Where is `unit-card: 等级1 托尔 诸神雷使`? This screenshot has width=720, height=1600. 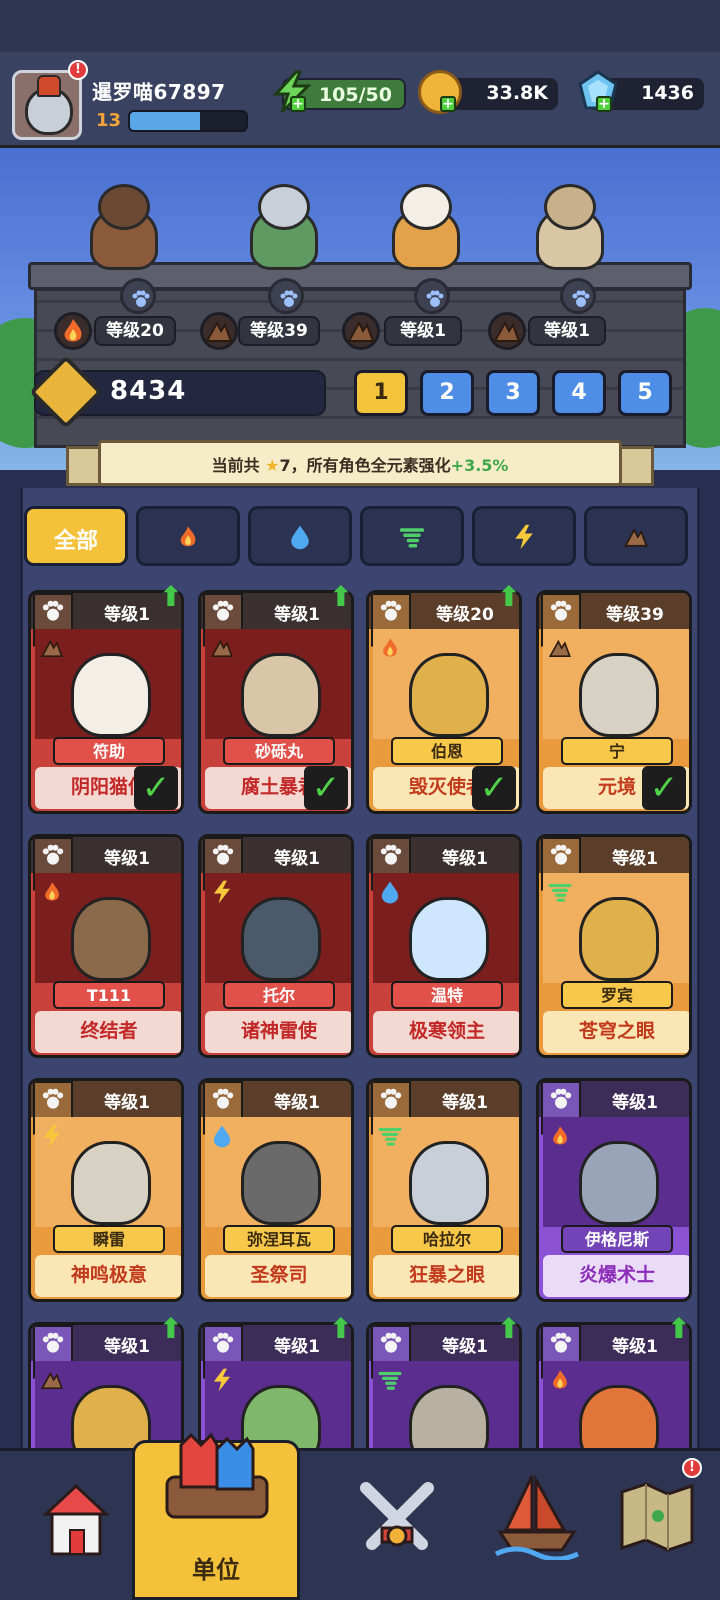 unit-card: 等级1 托尔 诸神雷使 is located at coordinates (276, 946).